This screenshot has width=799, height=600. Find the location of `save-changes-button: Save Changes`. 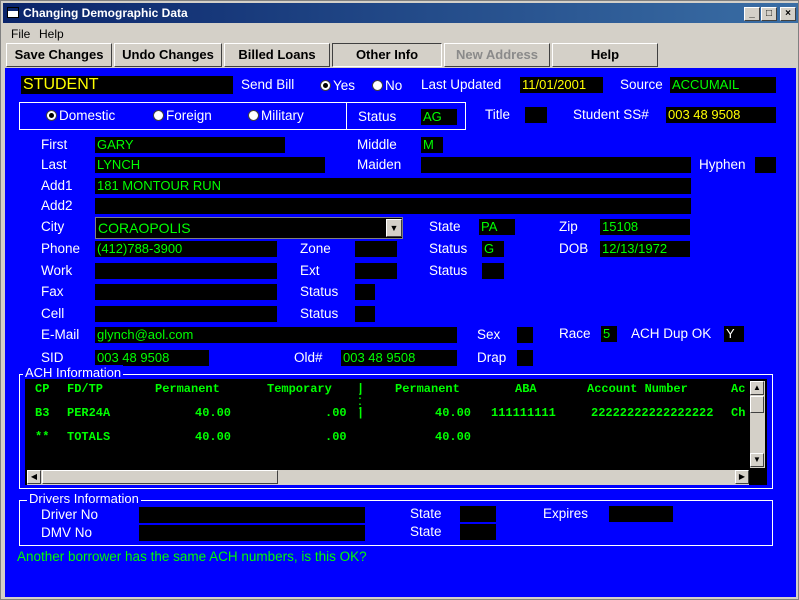

save-changes-button: Save Changes is located at coordinates (59, 55).